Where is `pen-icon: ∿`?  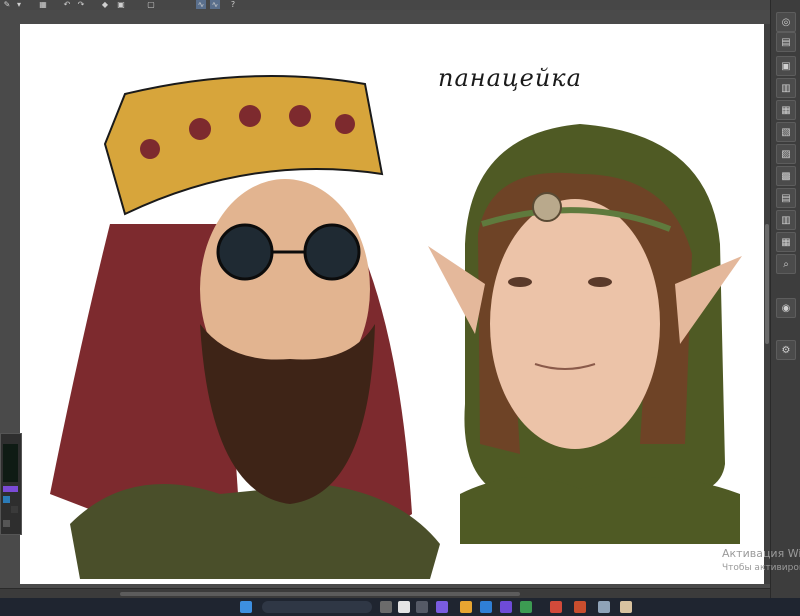 pen-icon: ∿ is located at coordinates (215, 4).